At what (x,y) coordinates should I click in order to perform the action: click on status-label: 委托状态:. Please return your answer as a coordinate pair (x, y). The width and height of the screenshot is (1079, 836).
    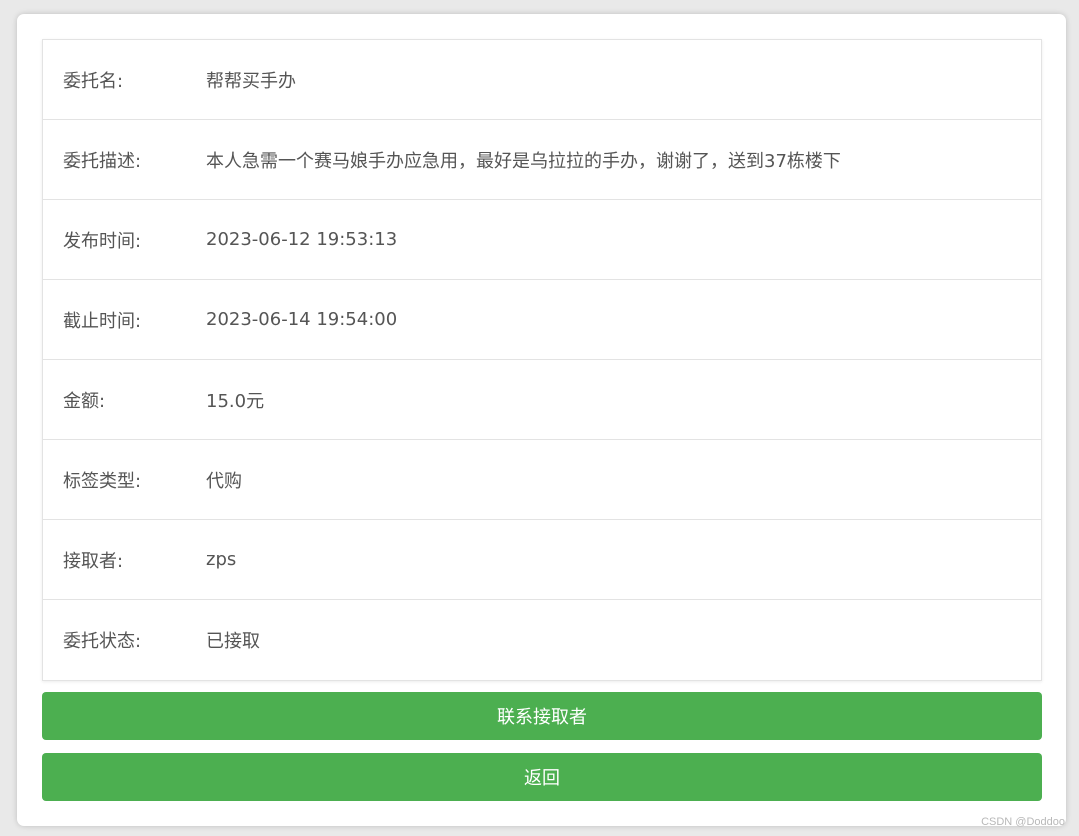
    Looking at the image, I should click on (102, 641).